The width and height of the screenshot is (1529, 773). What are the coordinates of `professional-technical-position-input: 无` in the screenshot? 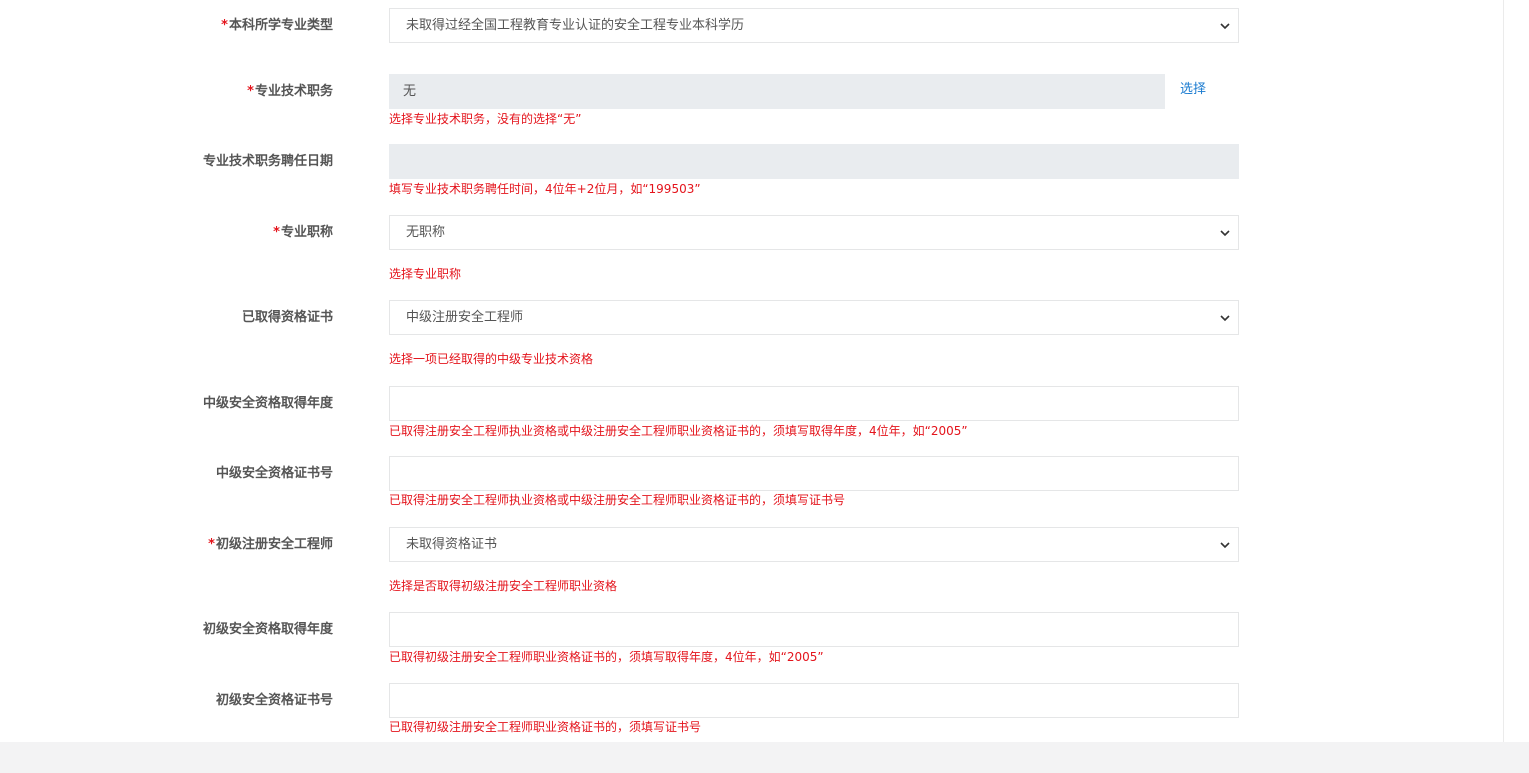 It's located at (777, 91).